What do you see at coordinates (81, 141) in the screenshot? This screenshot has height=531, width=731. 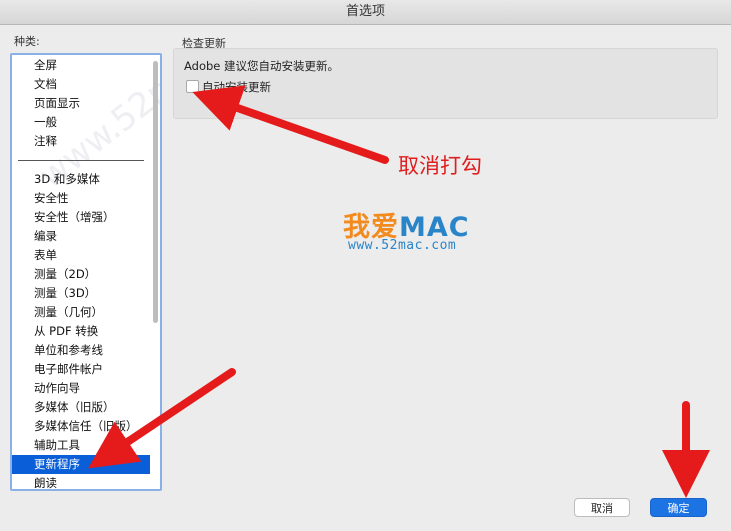 I see `category-item: 注释` at bounding box center [81, 141].